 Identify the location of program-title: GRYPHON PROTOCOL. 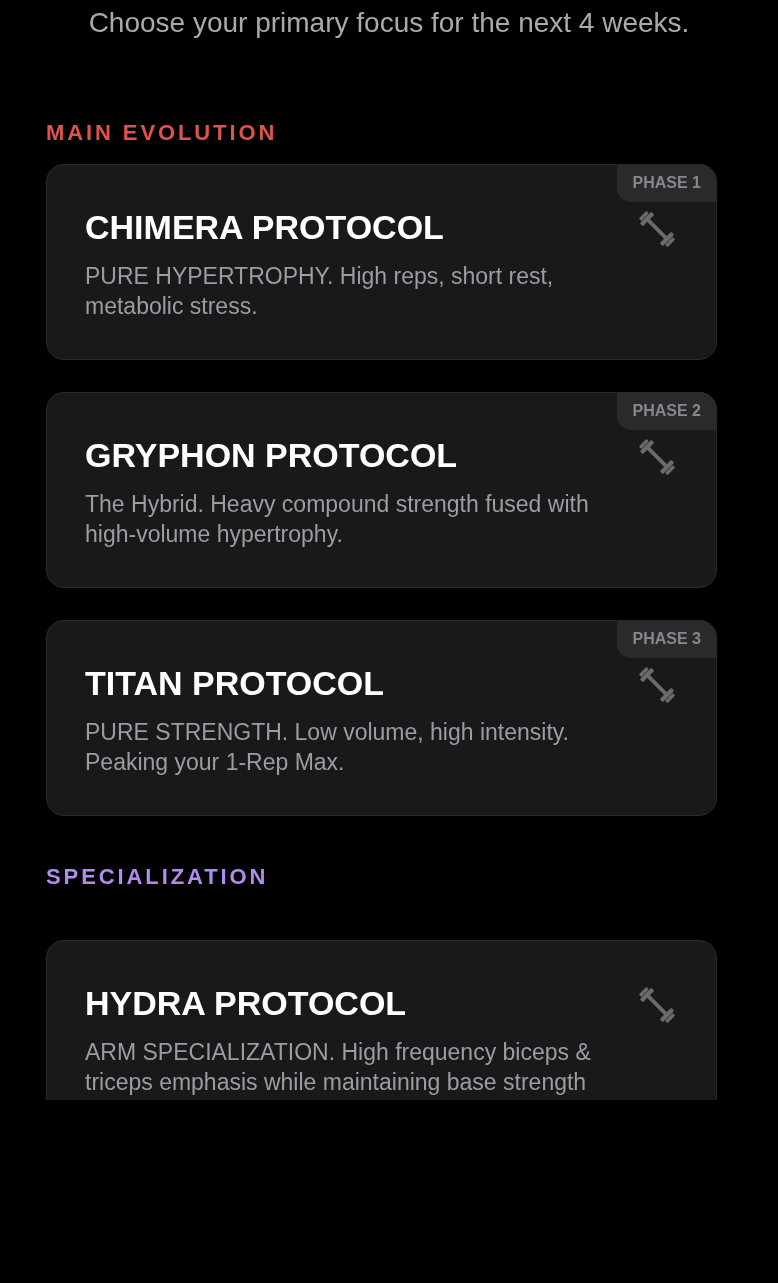
(272, 455).